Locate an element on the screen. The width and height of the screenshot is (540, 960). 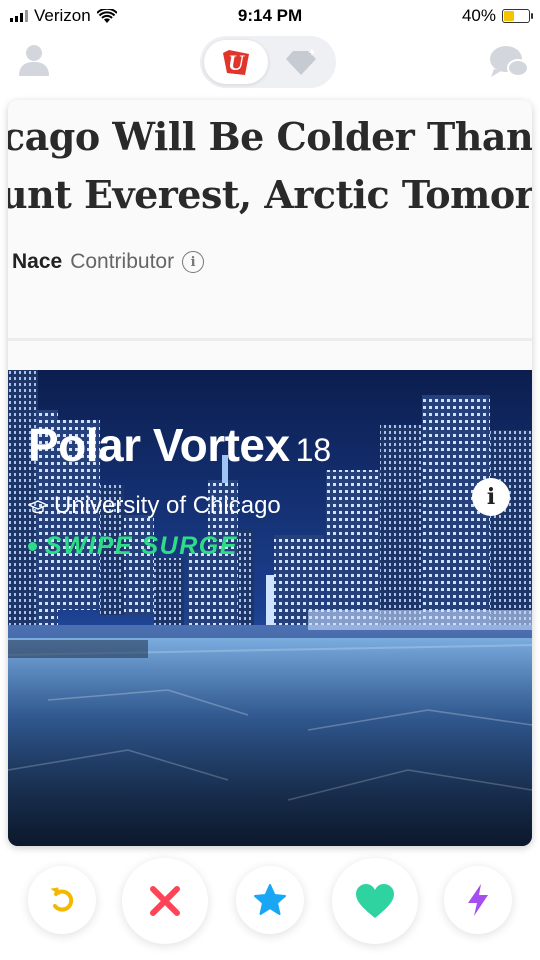
byline: Nace Contributor i is located at coordinates (108, 262).